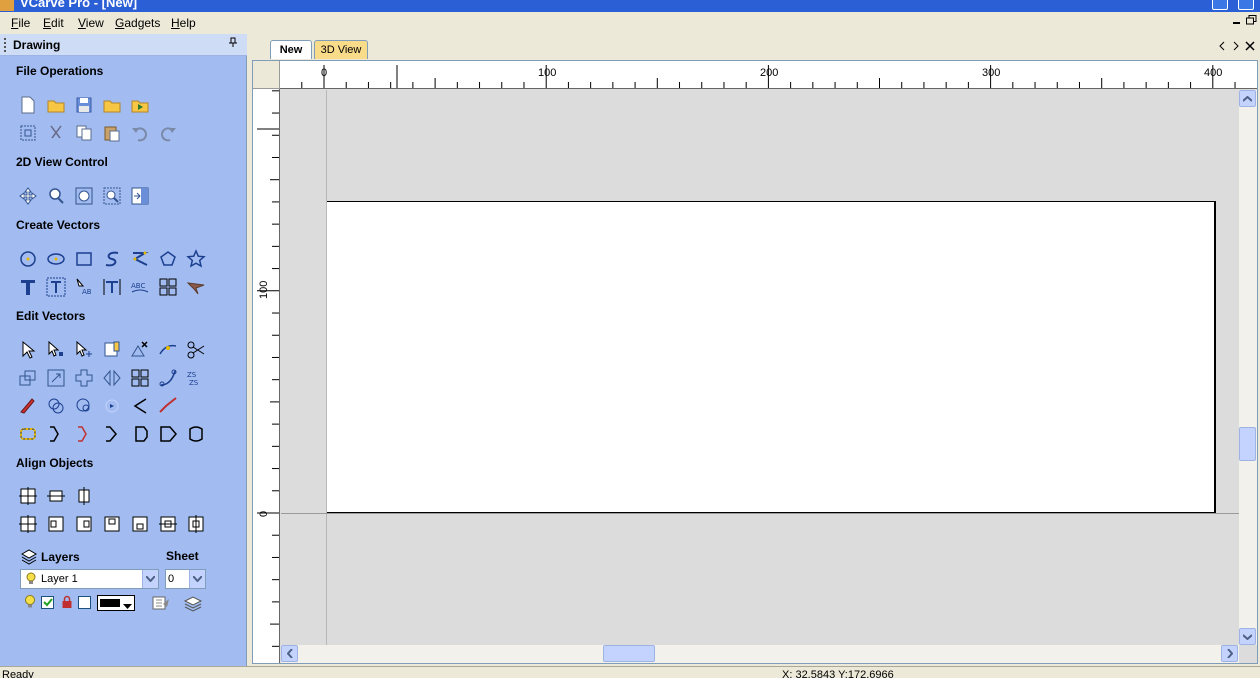  Describe the element at coordinates (84, 287) in the screenshot. I see `text-on-curve-button: AB` at that location.